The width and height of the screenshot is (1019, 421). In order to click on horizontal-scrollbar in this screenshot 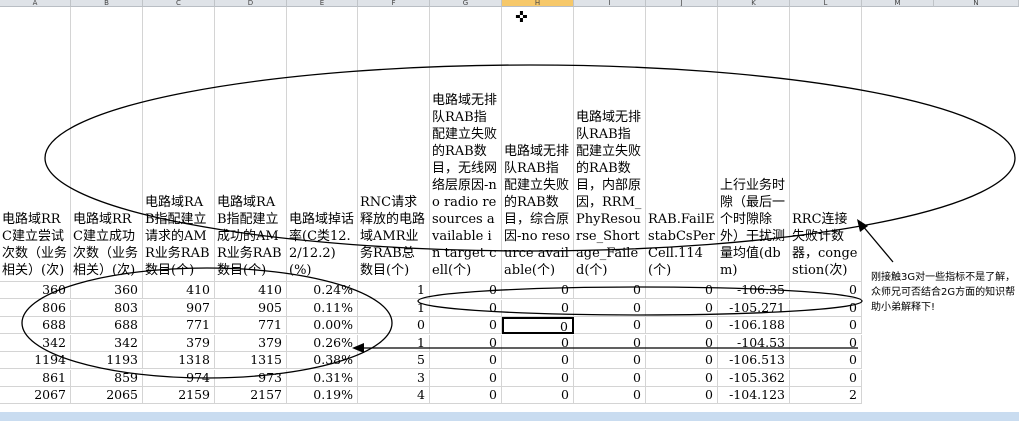, I will do `click(509, 416)`.